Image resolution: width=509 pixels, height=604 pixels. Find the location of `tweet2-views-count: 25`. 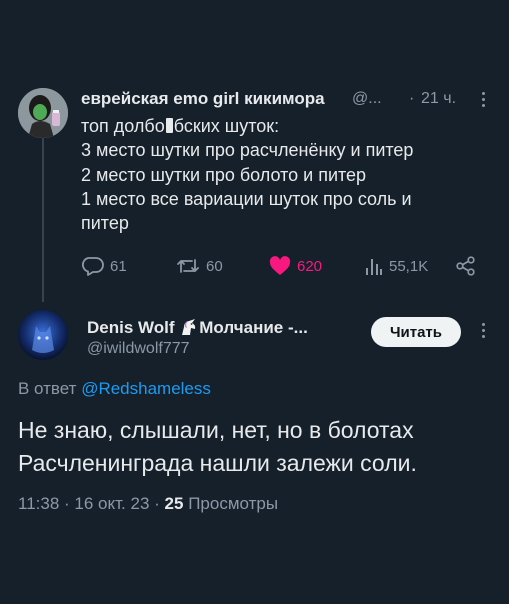

tweet2-views-count: 25 is located at coordinates (174, 503).